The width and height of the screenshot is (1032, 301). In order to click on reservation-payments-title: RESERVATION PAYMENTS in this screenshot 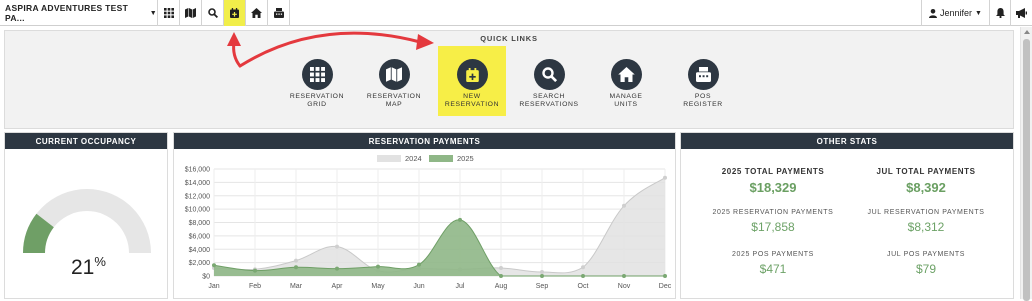, I will do `click(424, 141)`.